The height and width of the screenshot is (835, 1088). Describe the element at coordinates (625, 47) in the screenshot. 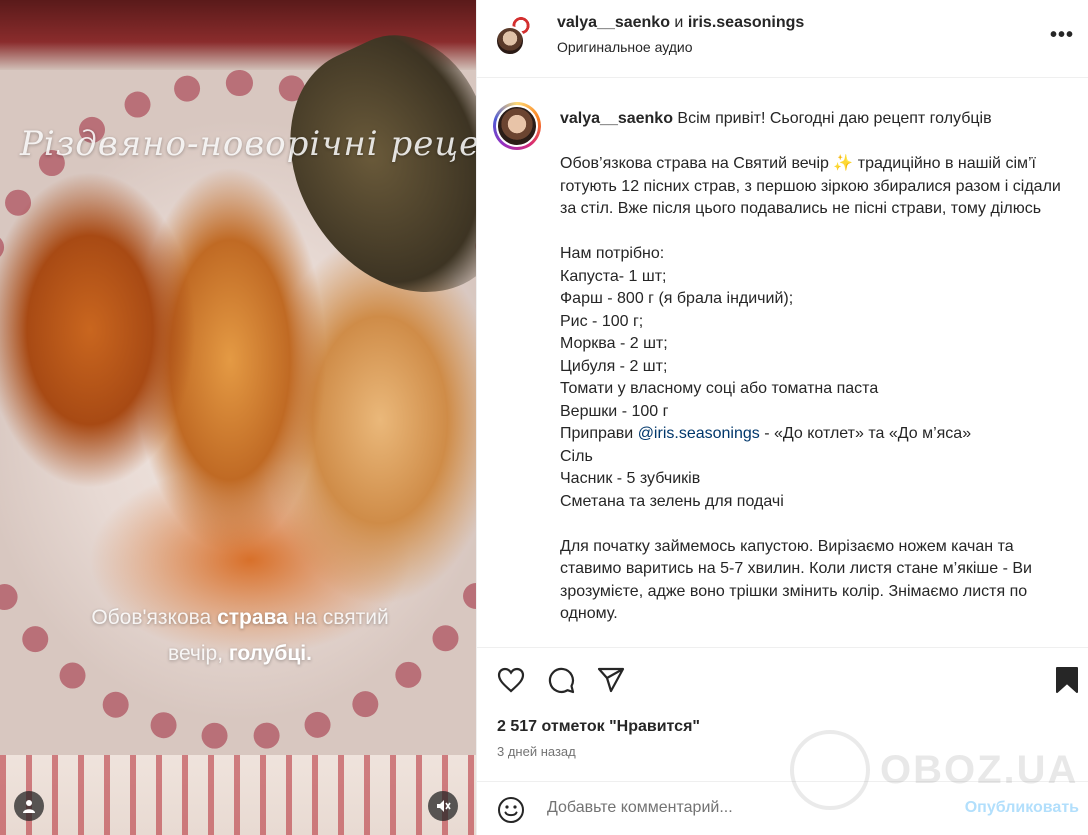

I see `audio-link: Оригинальное аудио` at that location.